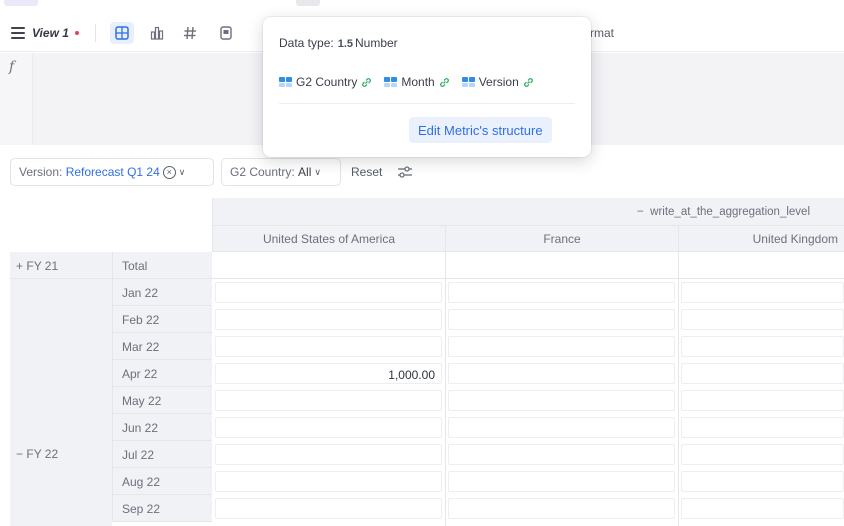 This screenshot has height=526, width=844. Describe the element at coordinates (42, 266) in the screenshot. I see `year-label: FY 21` at that location.